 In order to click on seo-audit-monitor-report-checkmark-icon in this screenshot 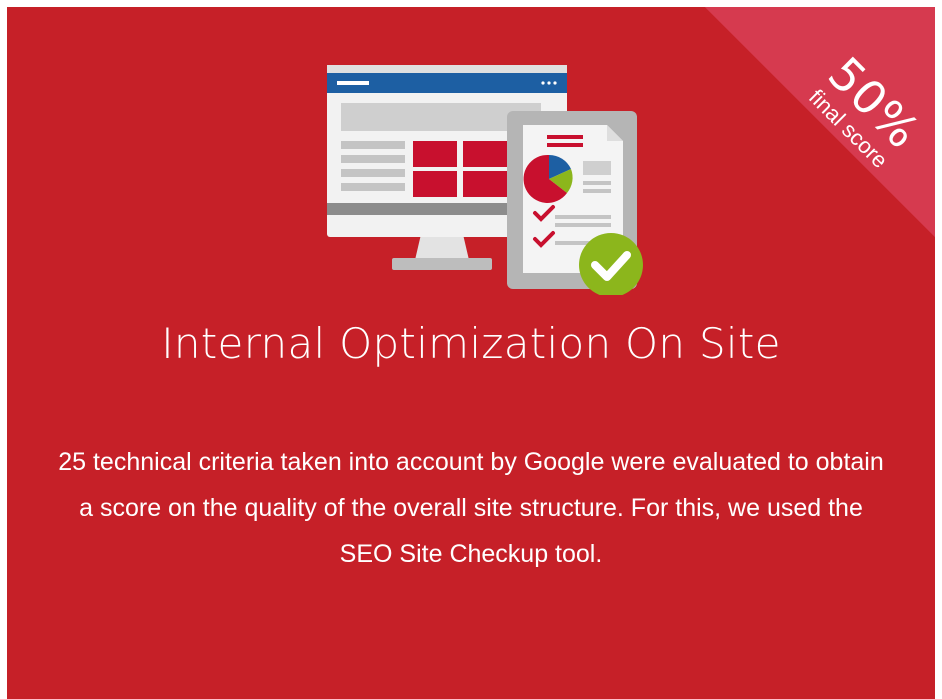, I will do `click(485, 180)`.